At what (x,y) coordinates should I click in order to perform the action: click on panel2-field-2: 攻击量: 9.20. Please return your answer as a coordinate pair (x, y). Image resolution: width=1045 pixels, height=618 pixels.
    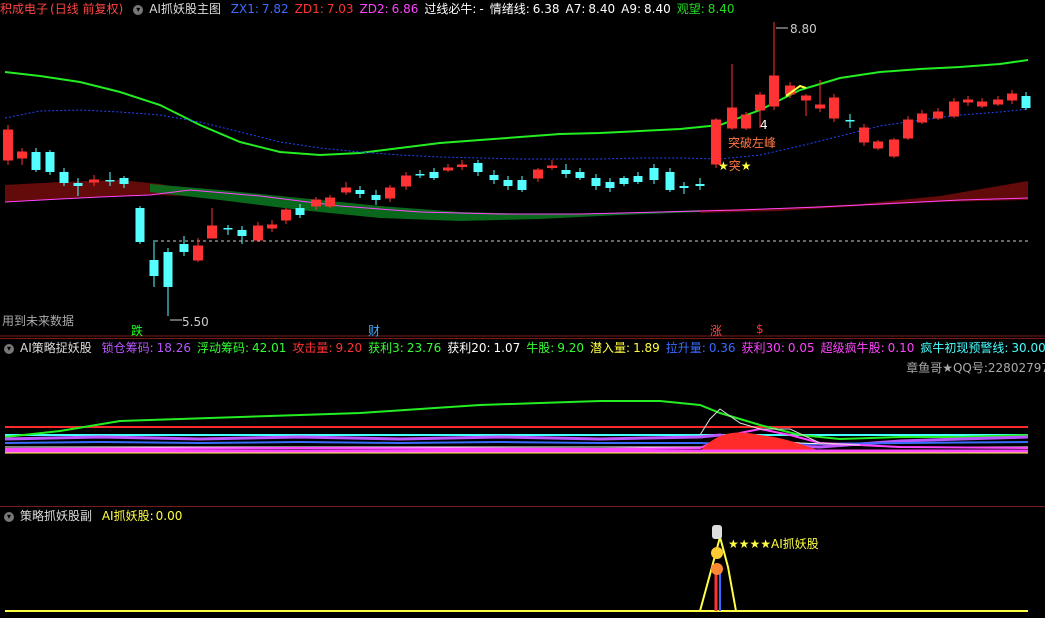
    Looking at the image, I should click on (327, 348).